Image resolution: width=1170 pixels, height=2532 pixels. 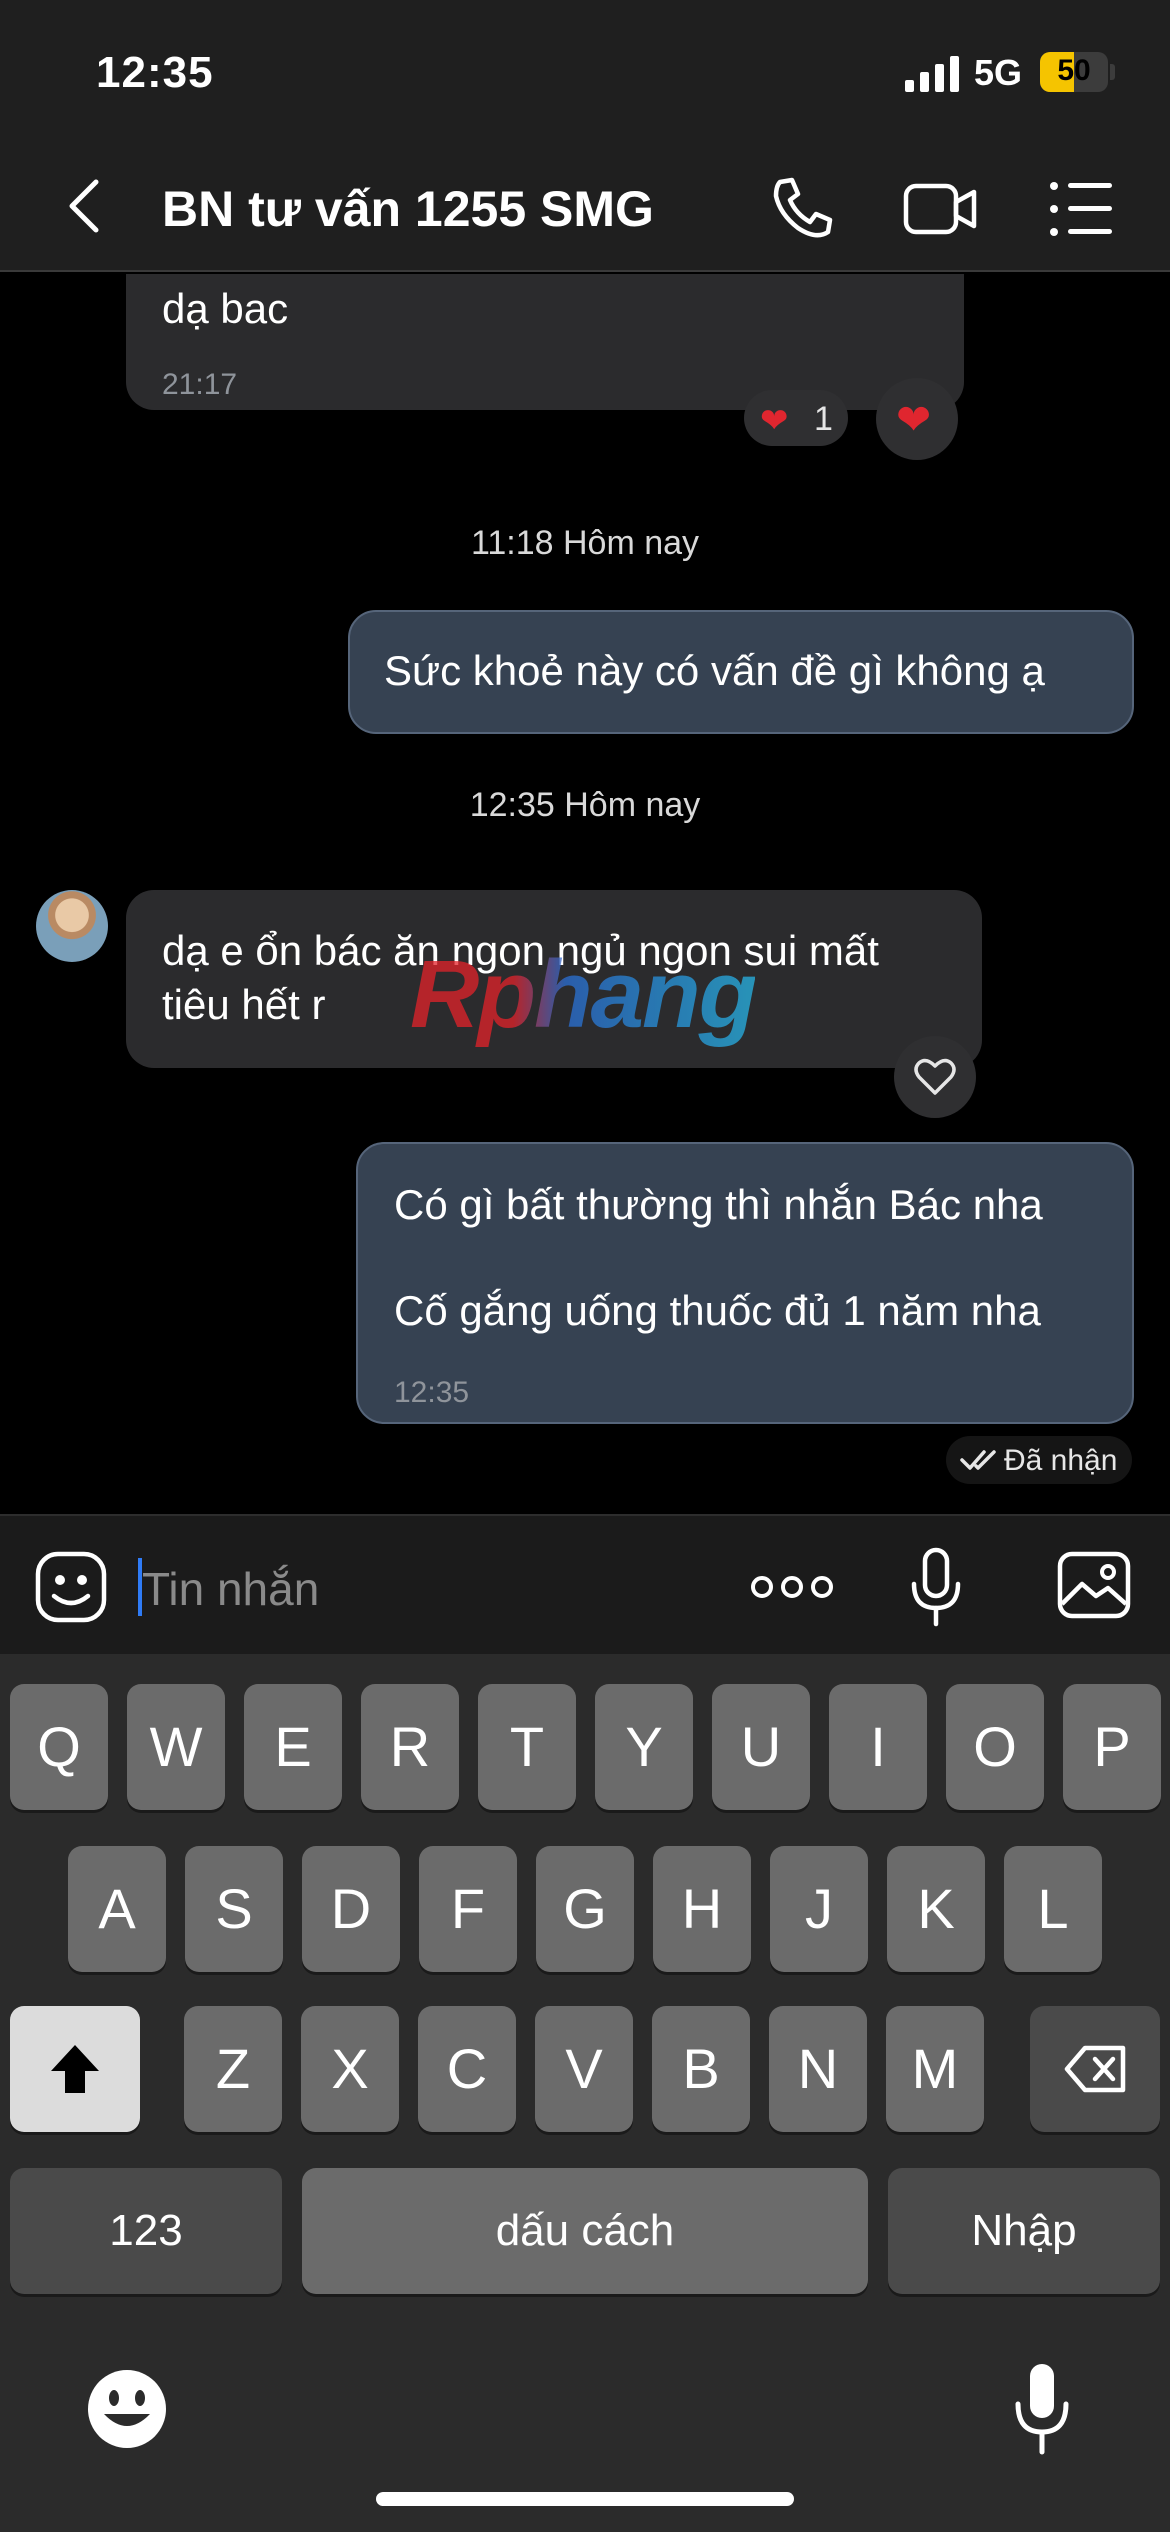 I want to click on key-y: Y, so click(x=644, y=1747).